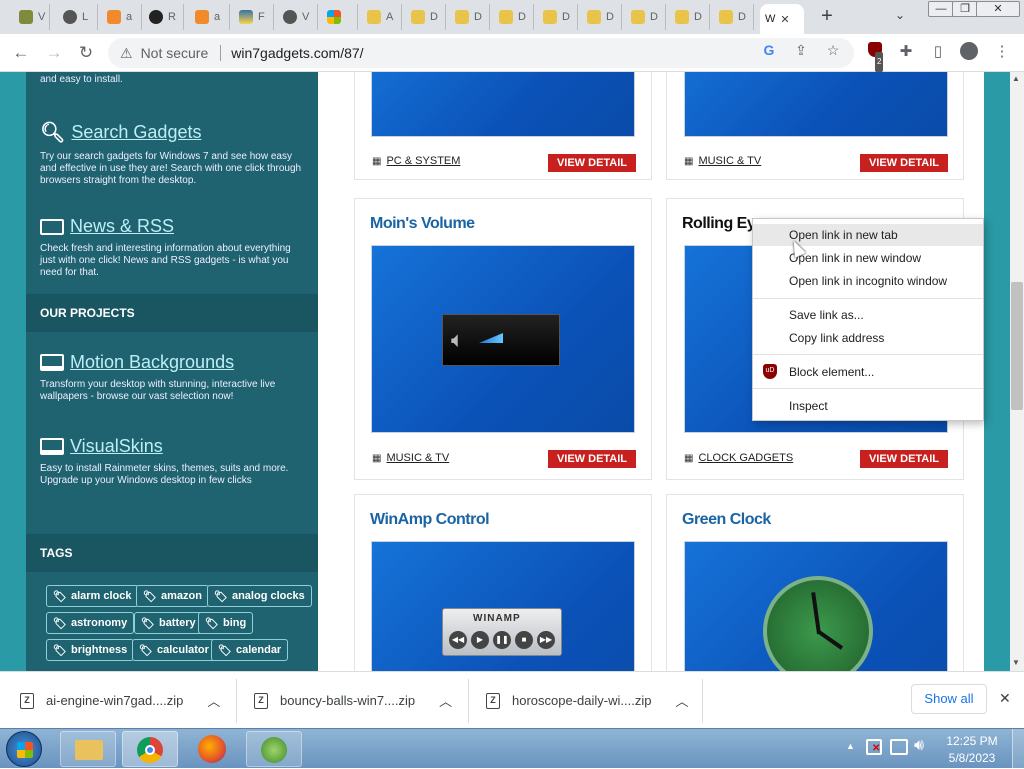  Describe the element at coordinates (972, 741) in the screenshot. I see `clock-time: 12:25 PM` at that location.